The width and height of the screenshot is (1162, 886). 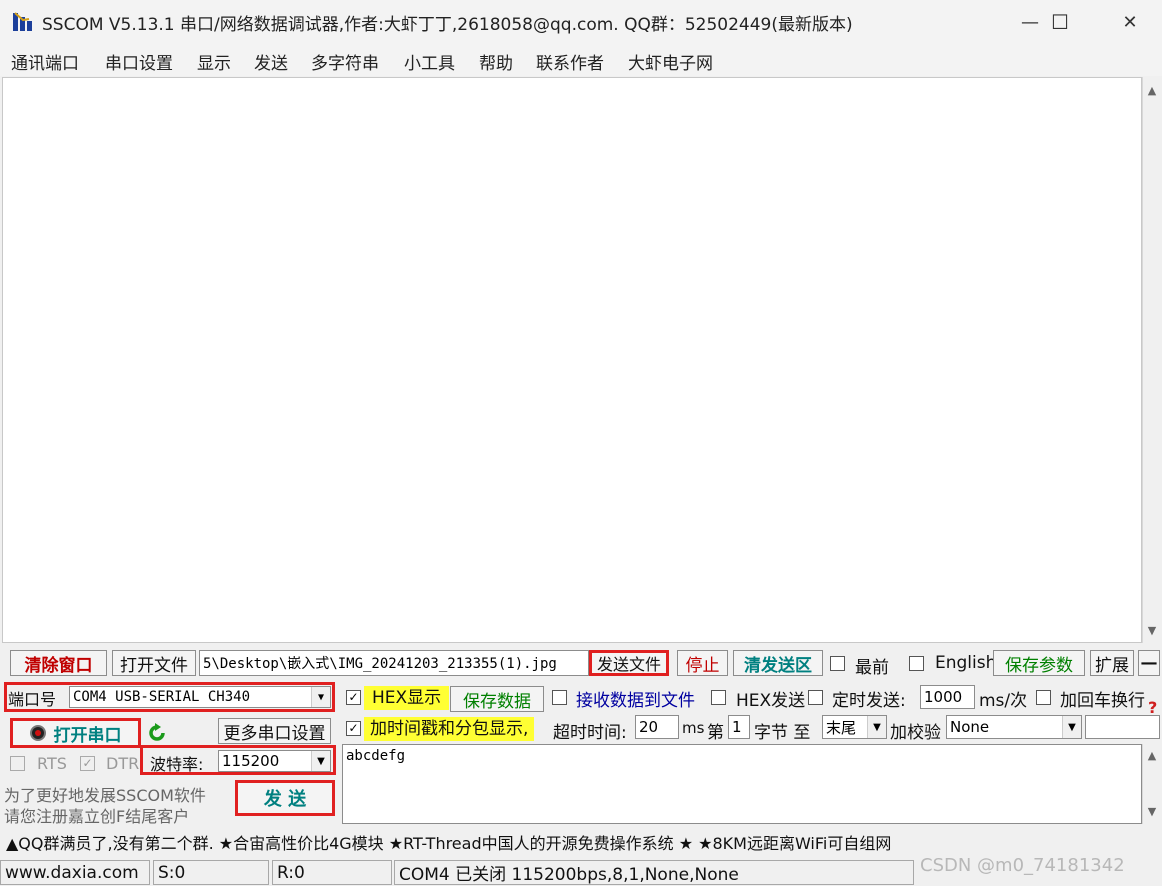 I want to click on status-sent-count: S:0, so click(x=211, y=872).